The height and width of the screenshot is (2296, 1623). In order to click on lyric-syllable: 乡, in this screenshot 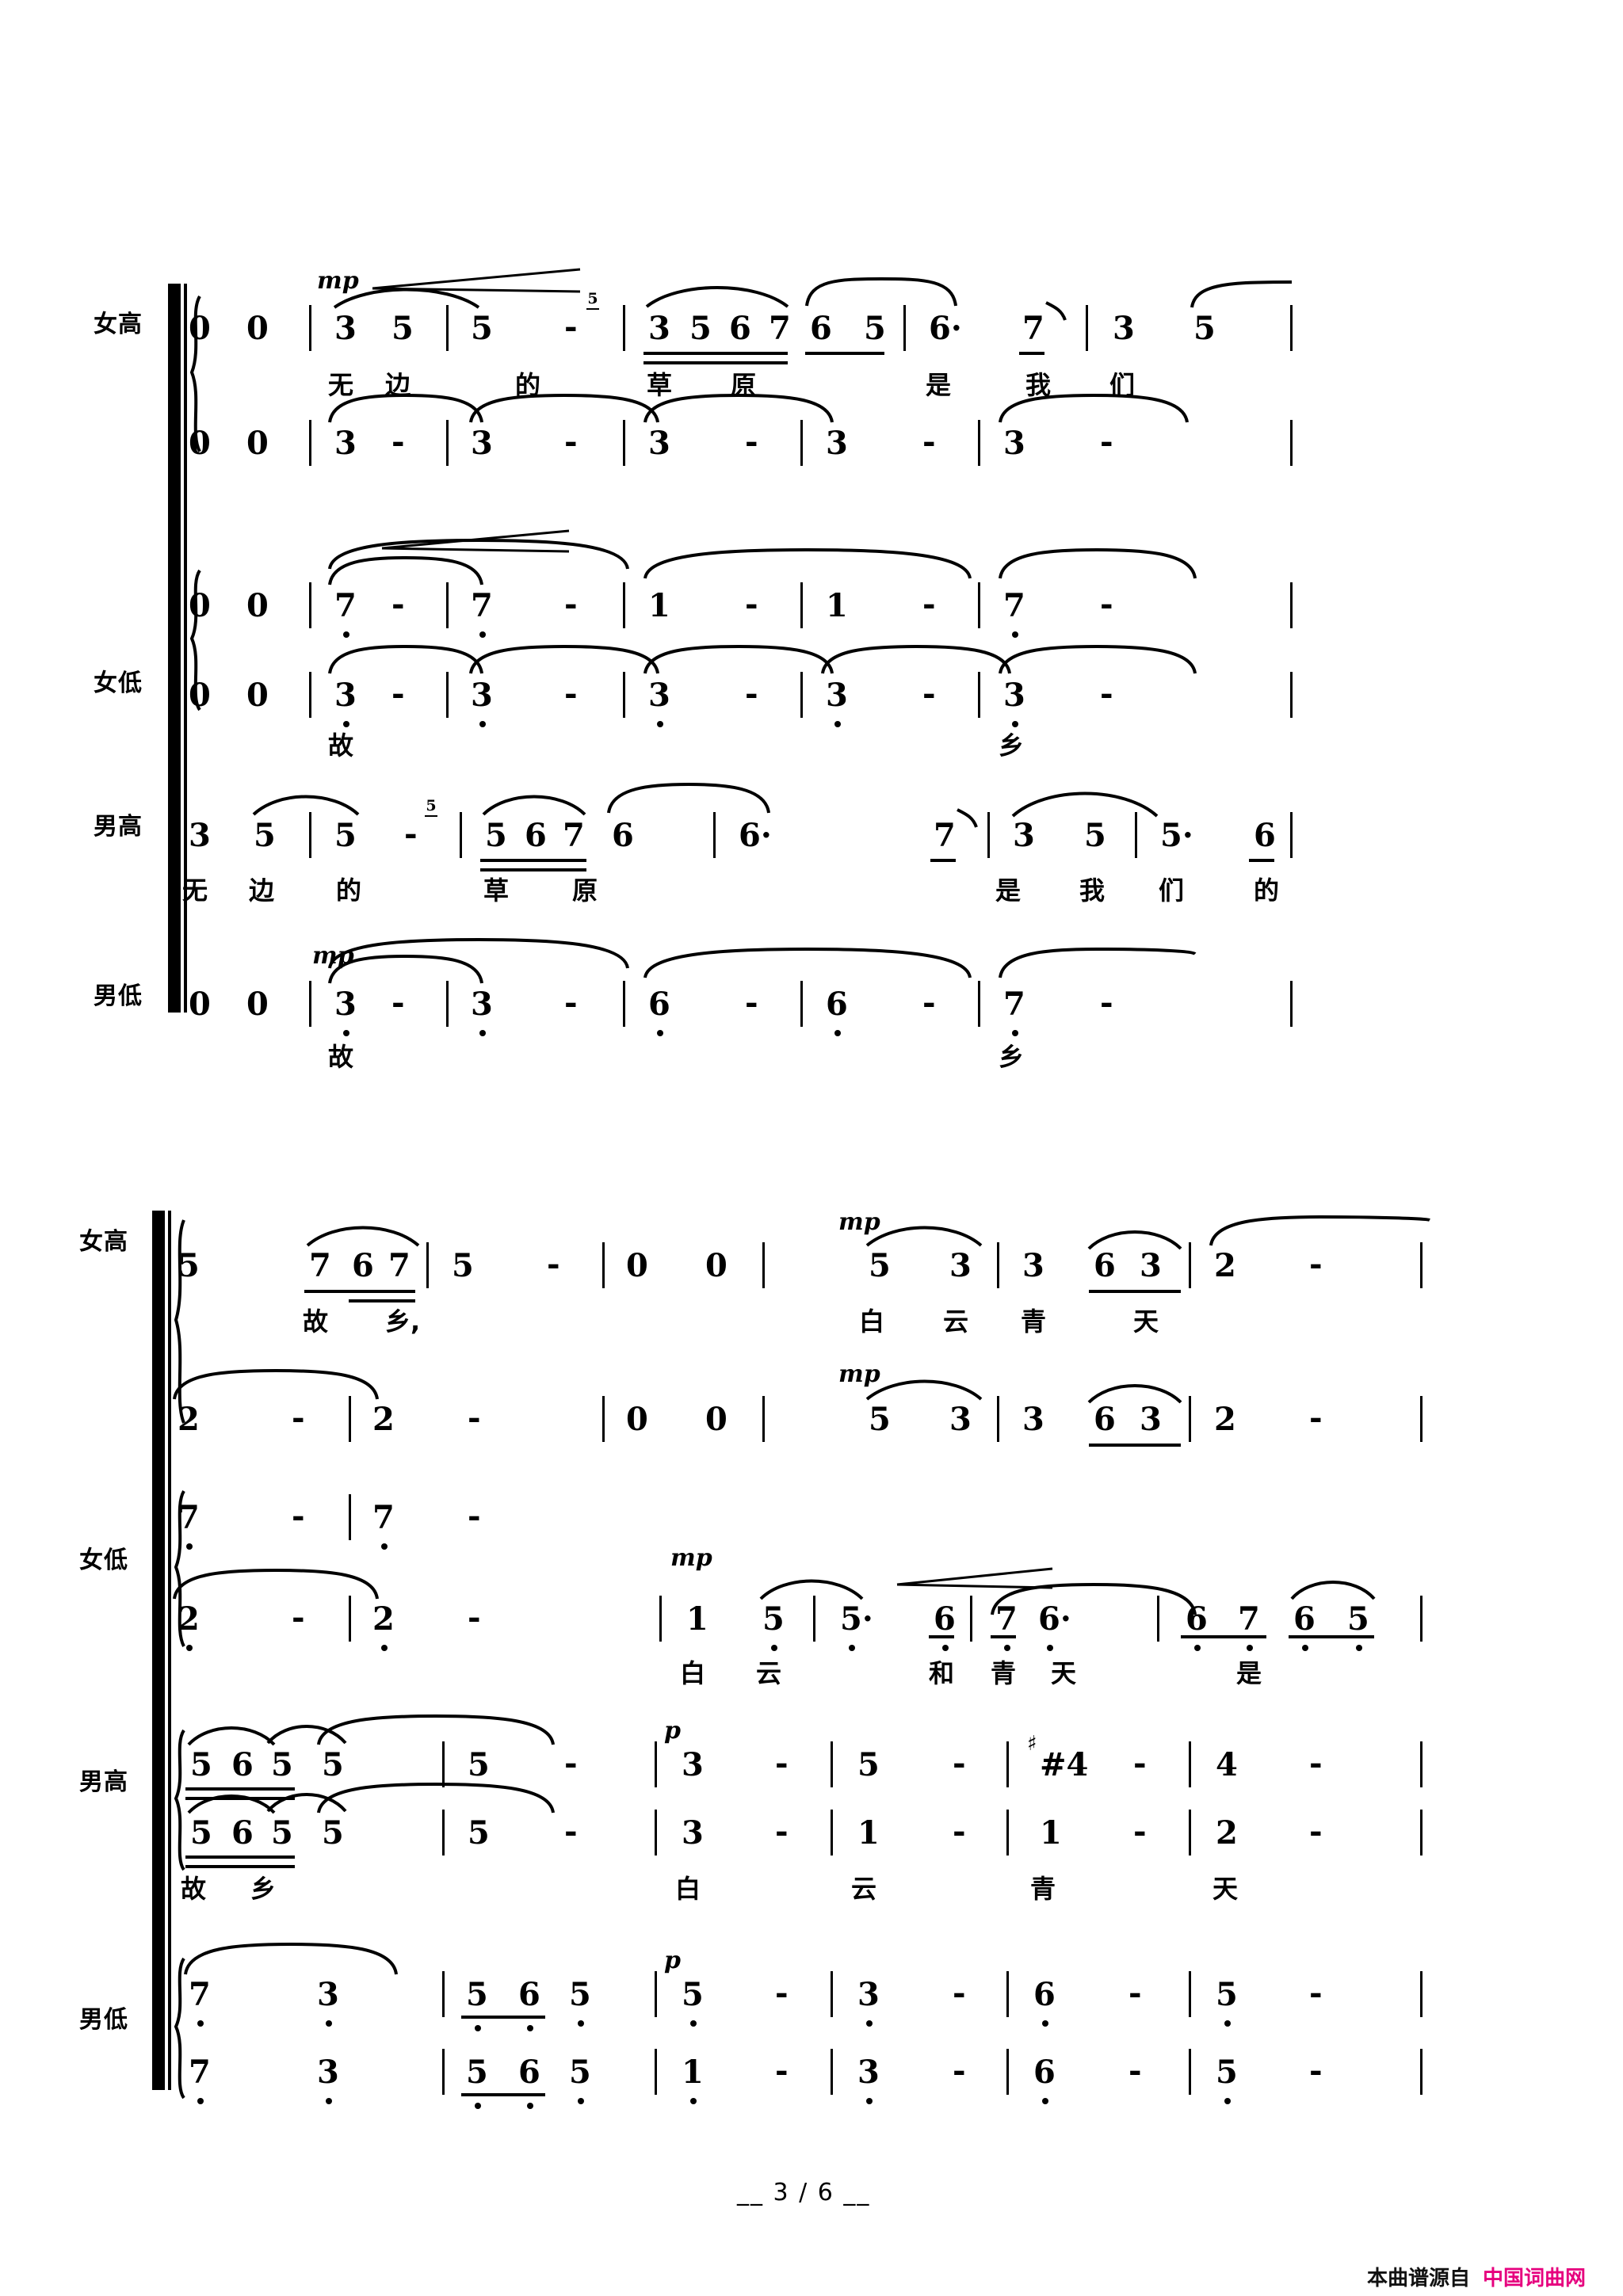, I will do `click(403, 1321)`.